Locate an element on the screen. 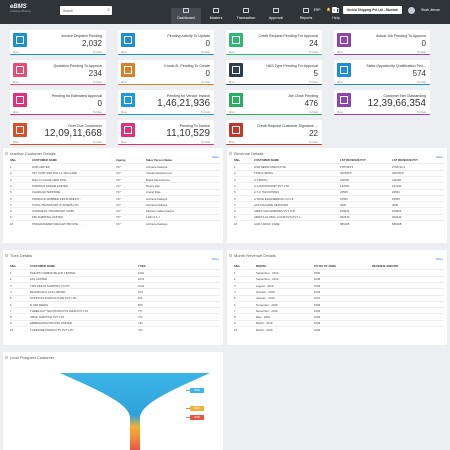 The width and height of the screenshot is (450, 450). kpi-tile: Pending Activity To Update 0 More To Date is located at coordinates (166, 42).